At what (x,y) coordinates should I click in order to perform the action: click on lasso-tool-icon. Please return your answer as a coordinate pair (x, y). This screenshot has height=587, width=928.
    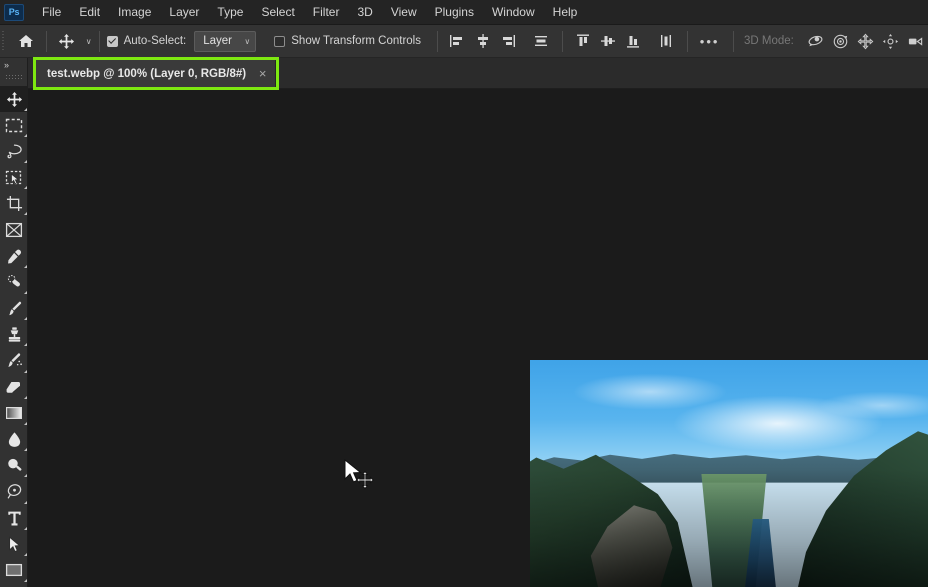
    Looking at the image, I should click on (14, 151).